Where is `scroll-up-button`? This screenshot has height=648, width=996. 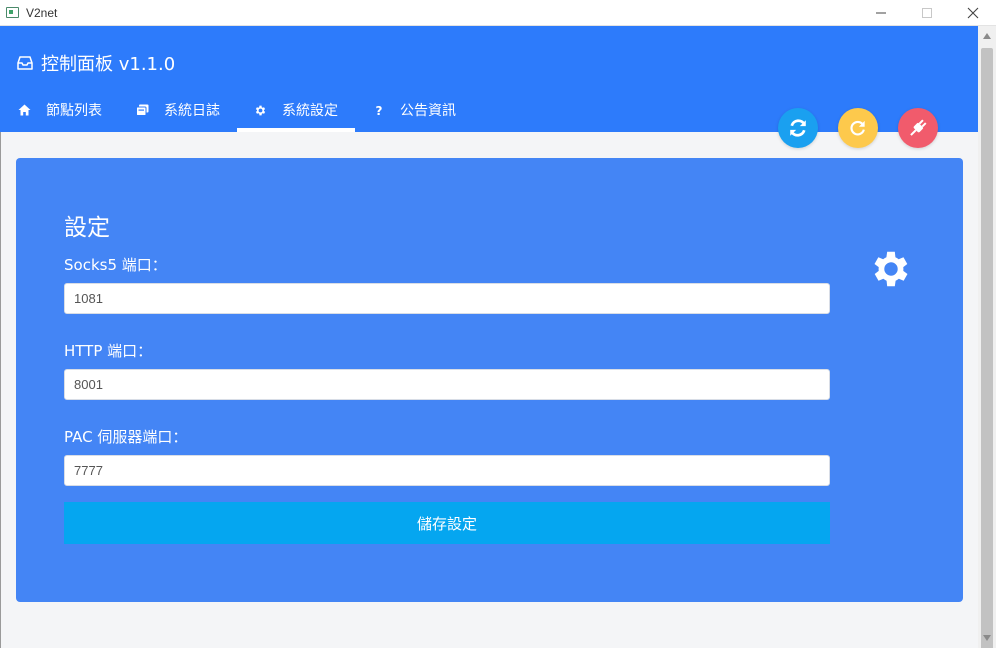 scroll-up-button is located at coordinates (987, 36).